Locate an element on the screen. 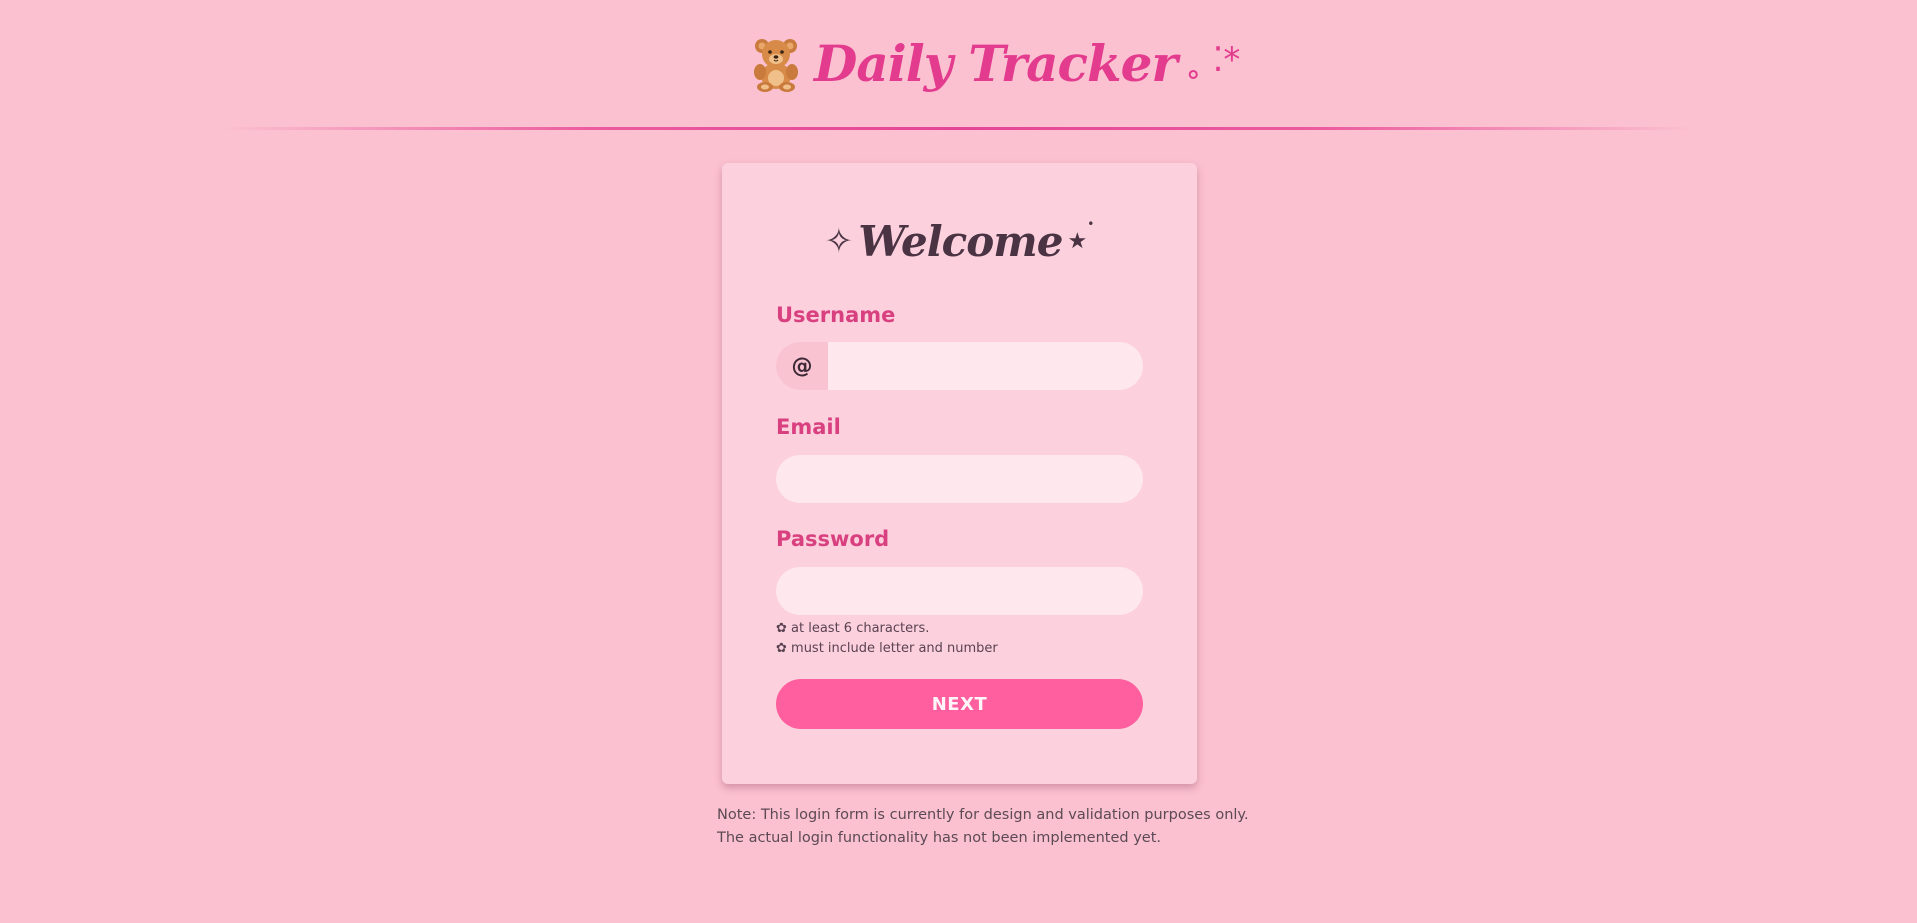  username-input is located at coordinates (985, 366).